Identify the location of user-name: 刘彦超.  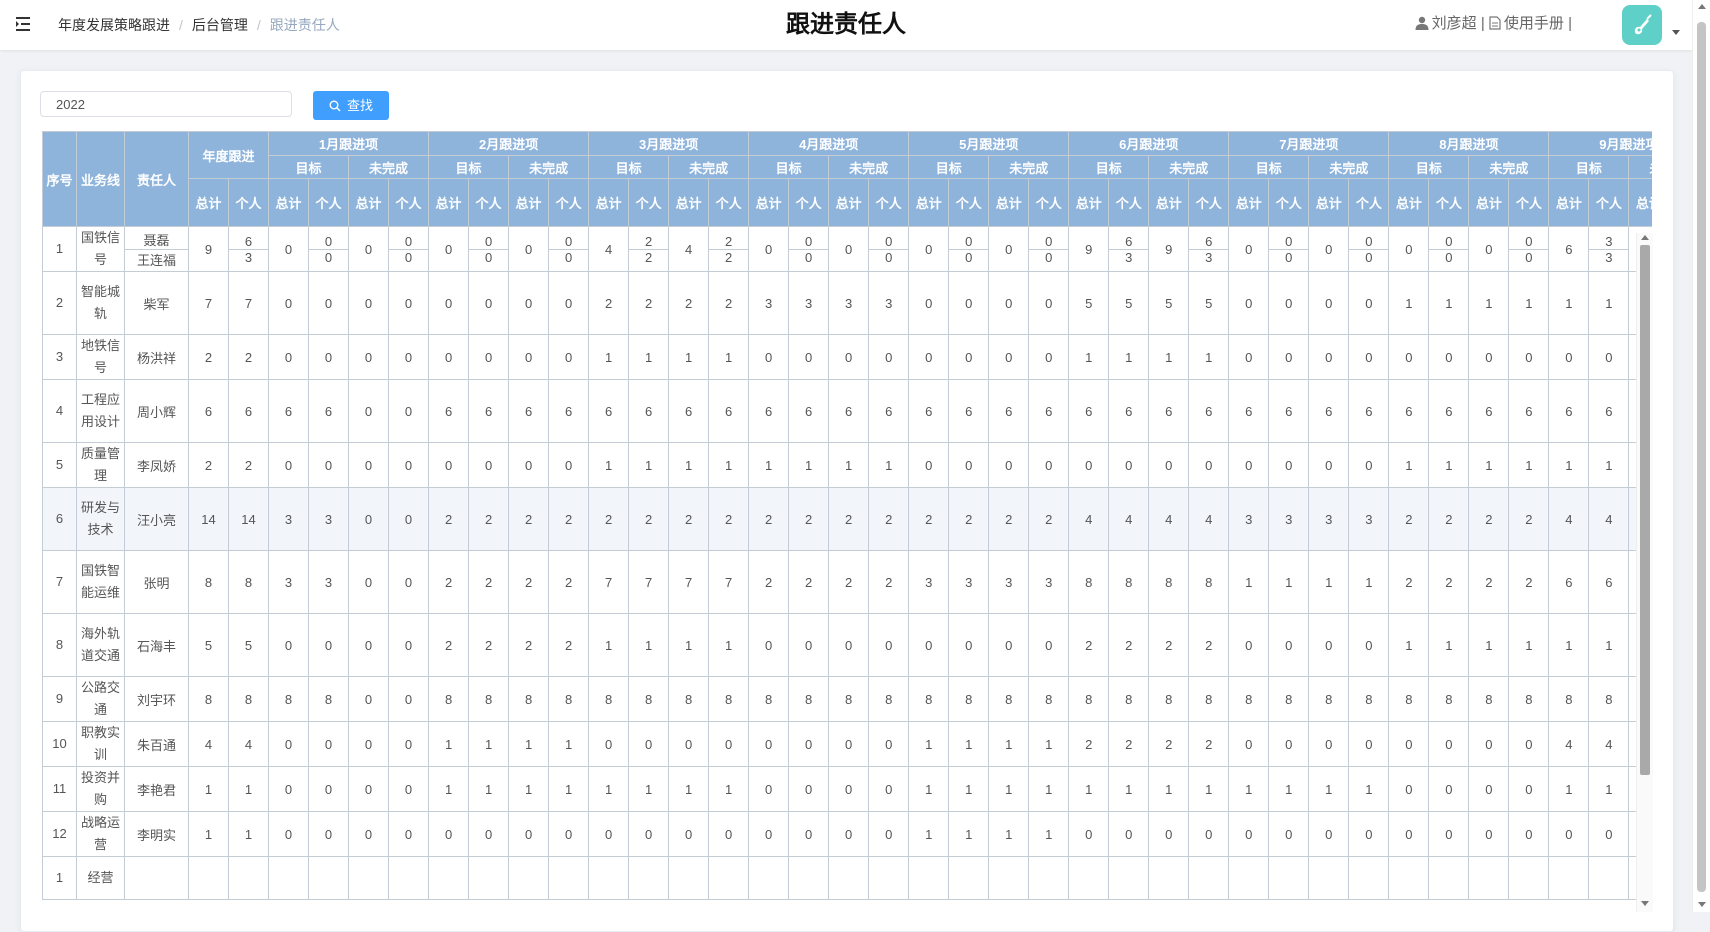
(1454, 23).